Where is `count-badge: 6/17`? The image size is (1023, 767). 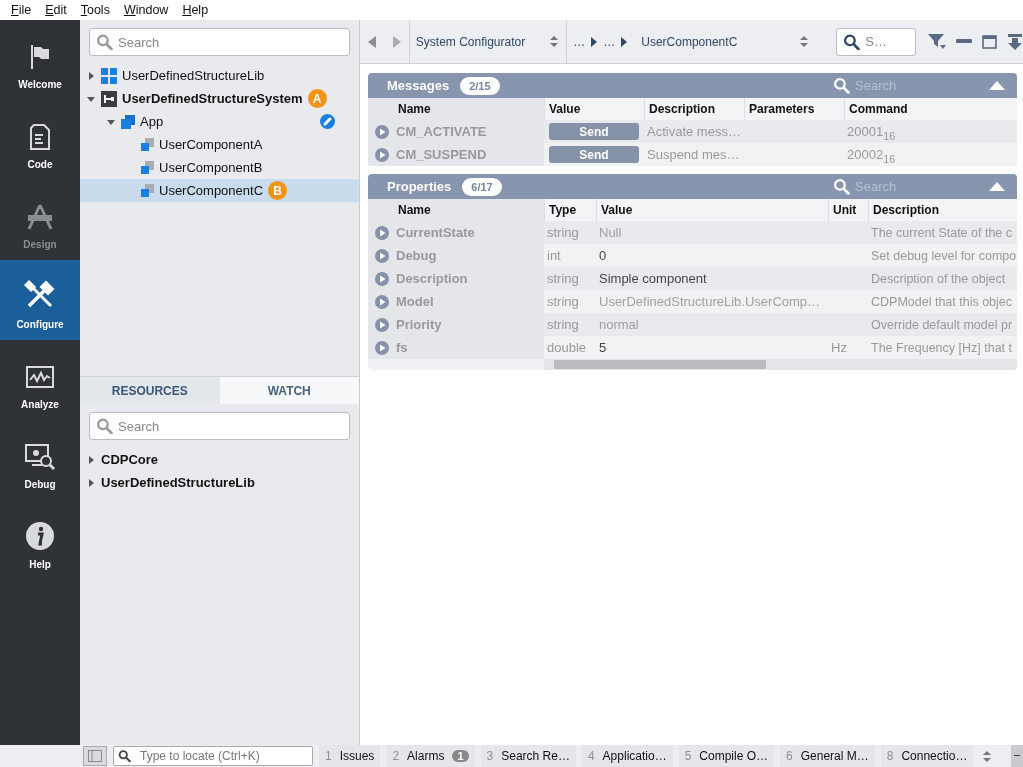
count-badge: 6/17 is located at coordinates (482, 186).